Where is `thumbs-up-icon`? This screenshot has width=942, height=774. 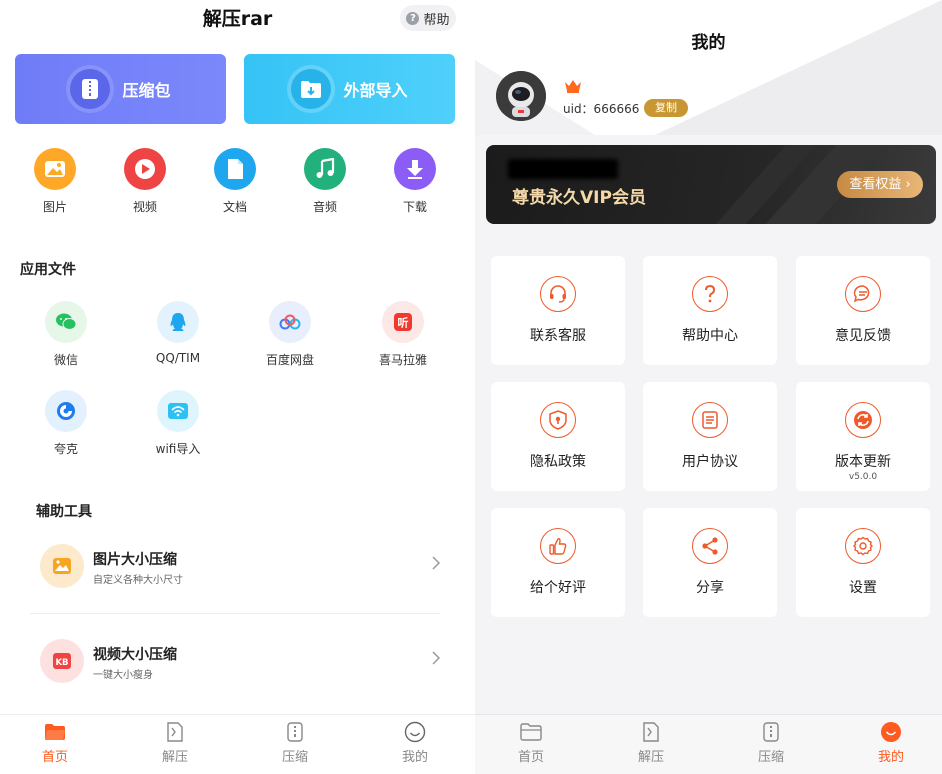
thumbs-up-icon is located at coordinates (558, 546).